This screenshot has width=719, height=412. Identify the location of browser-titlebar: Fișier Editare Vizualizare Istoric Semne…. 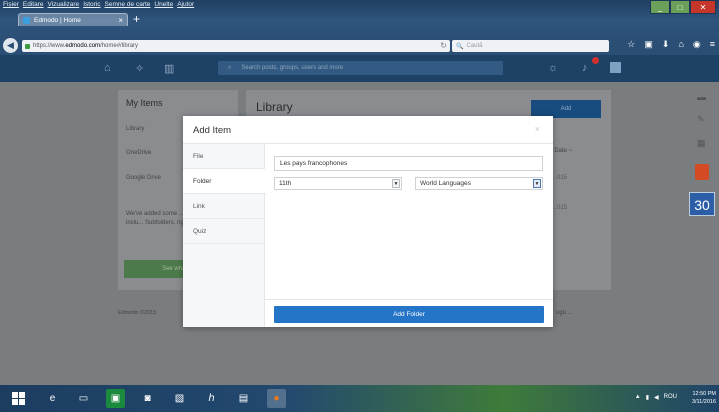
(359, 18).